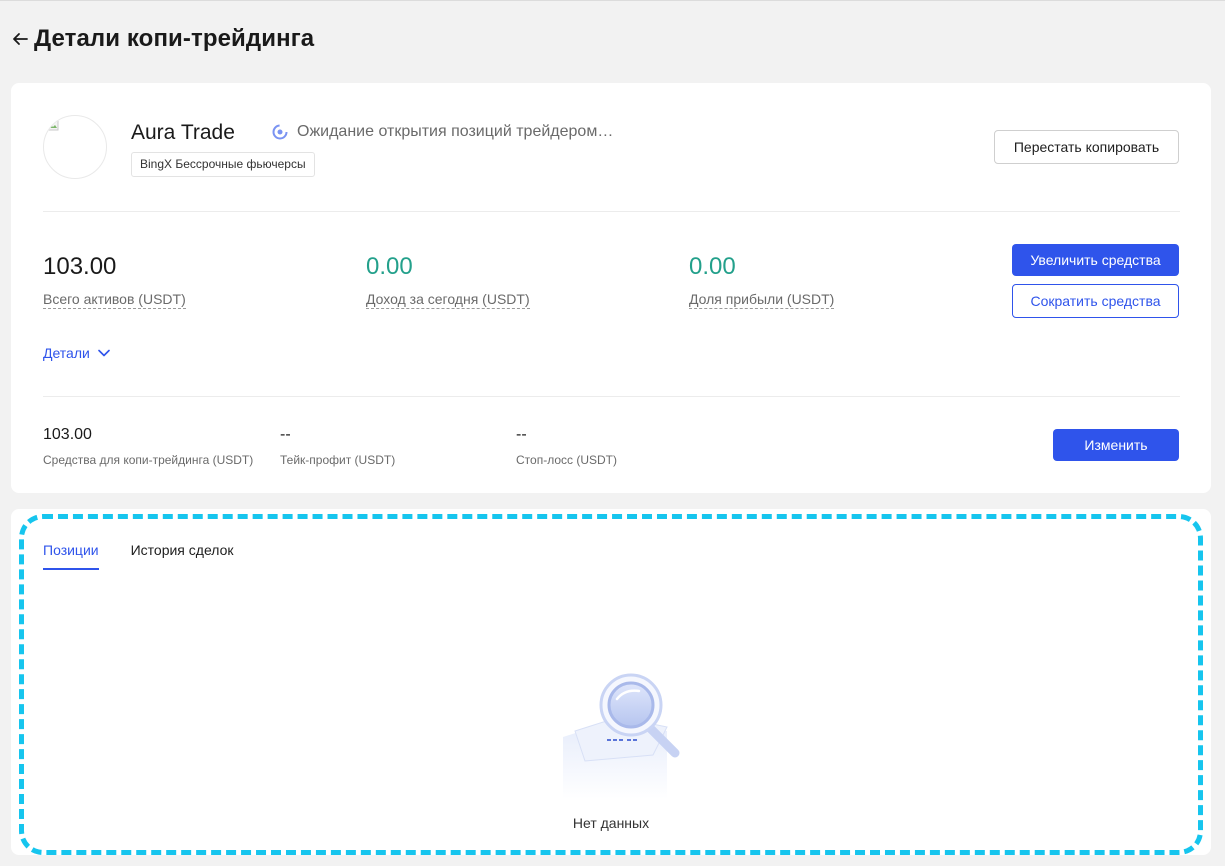 This screenshot has height=866, width=1225. What do you see at coordinates (1086, 147) in the screenshot?
I see `stop-copy-button: Перестать копировать` at bounding box center [1086, 147].